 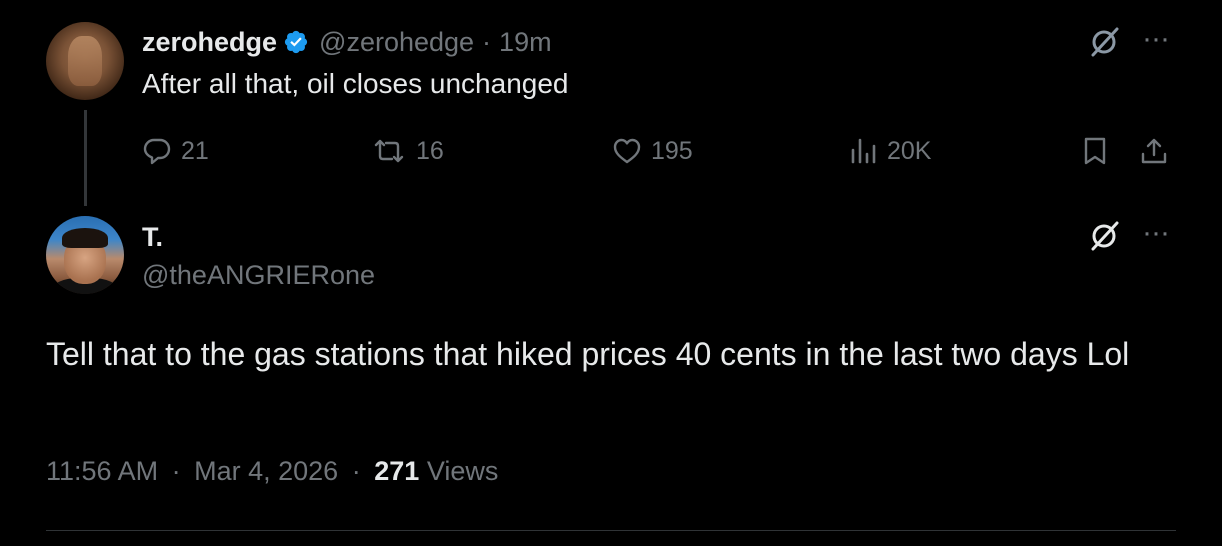 I want to click on like-count: 195, so click(x=672, y=150).